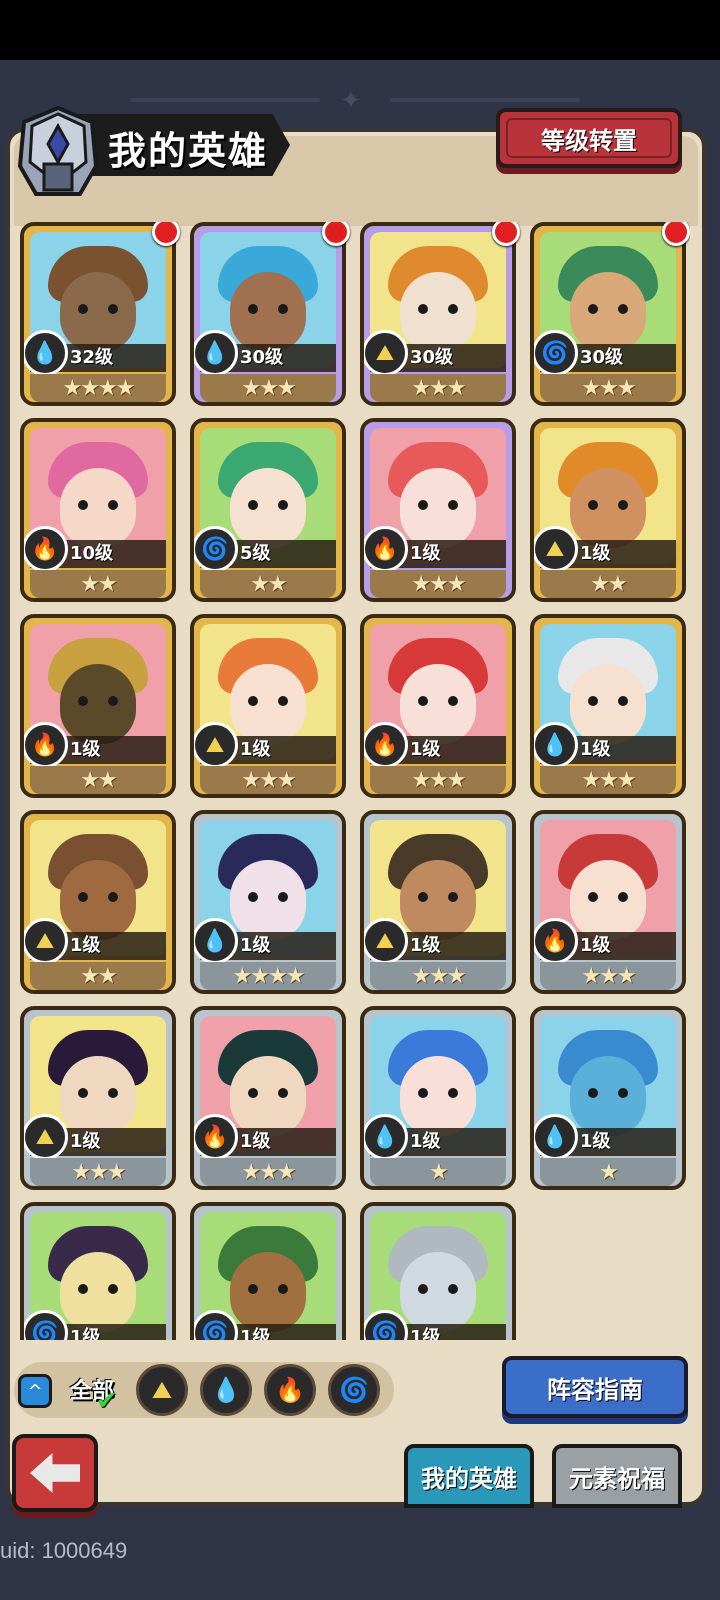  I want to click on wind-element-icon: 🌀, so click(216, 549).